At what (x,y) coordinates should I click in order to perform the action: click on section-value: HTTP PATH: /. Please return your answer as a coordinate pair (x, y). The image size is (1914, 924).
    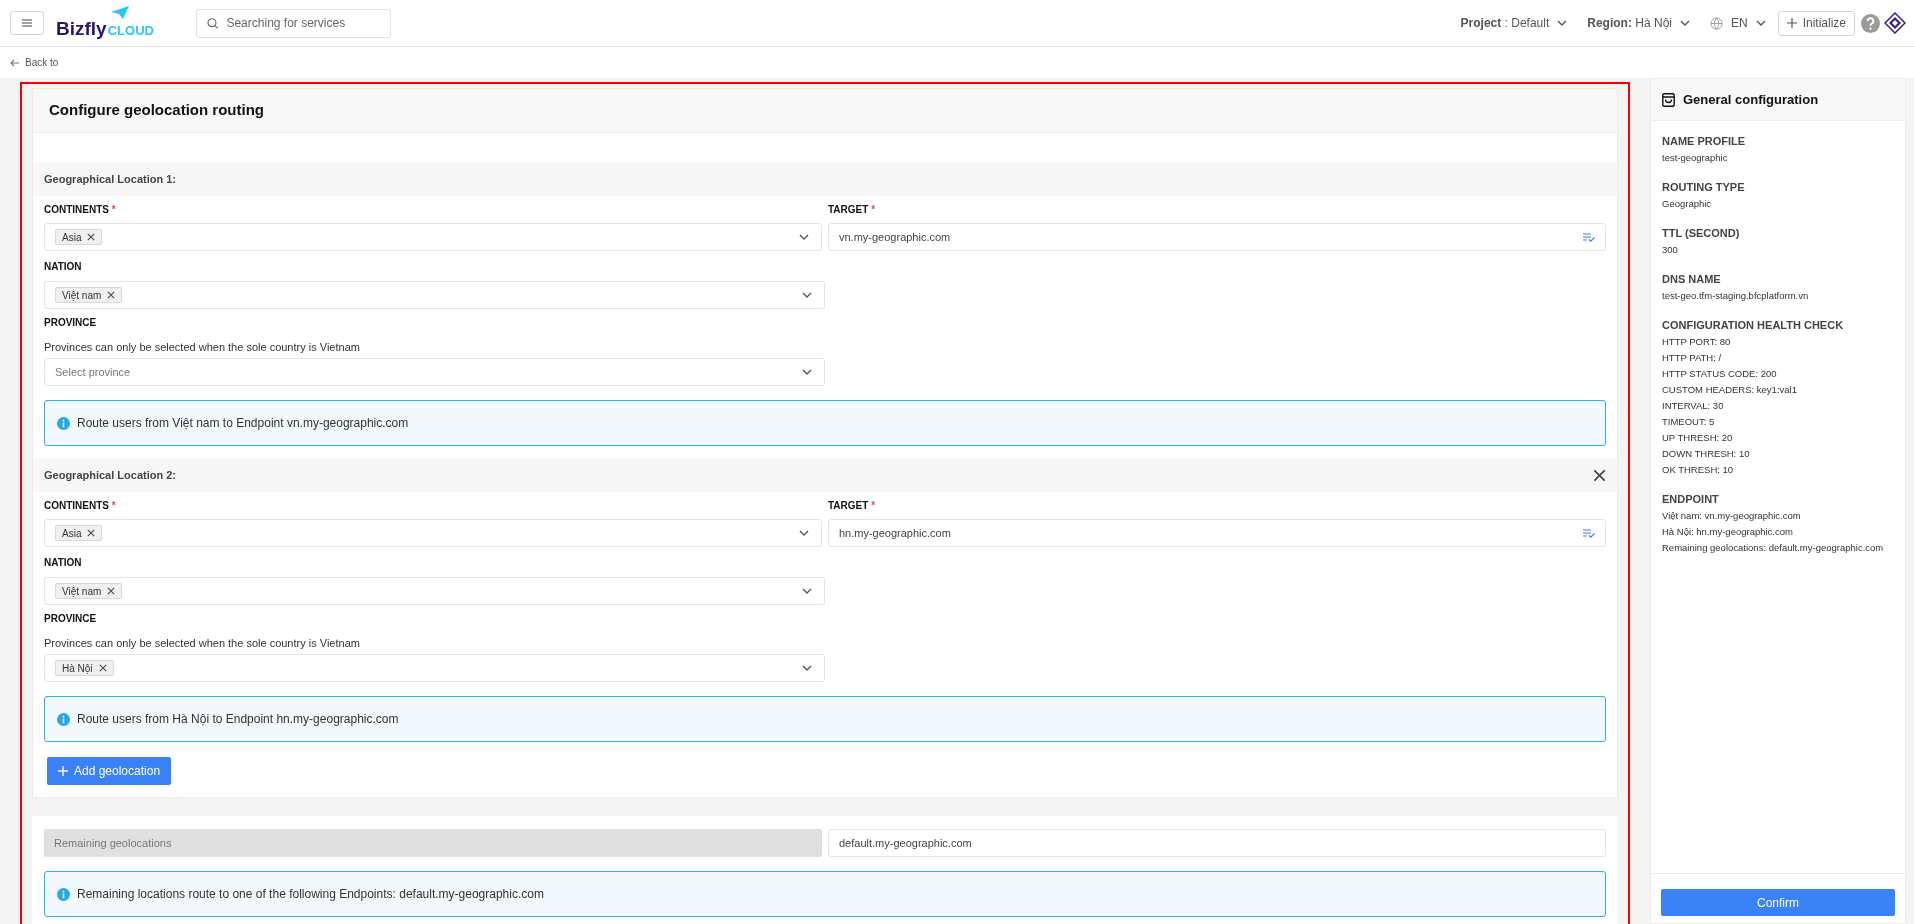
    Looking at the image, I should click on (1692, 358).